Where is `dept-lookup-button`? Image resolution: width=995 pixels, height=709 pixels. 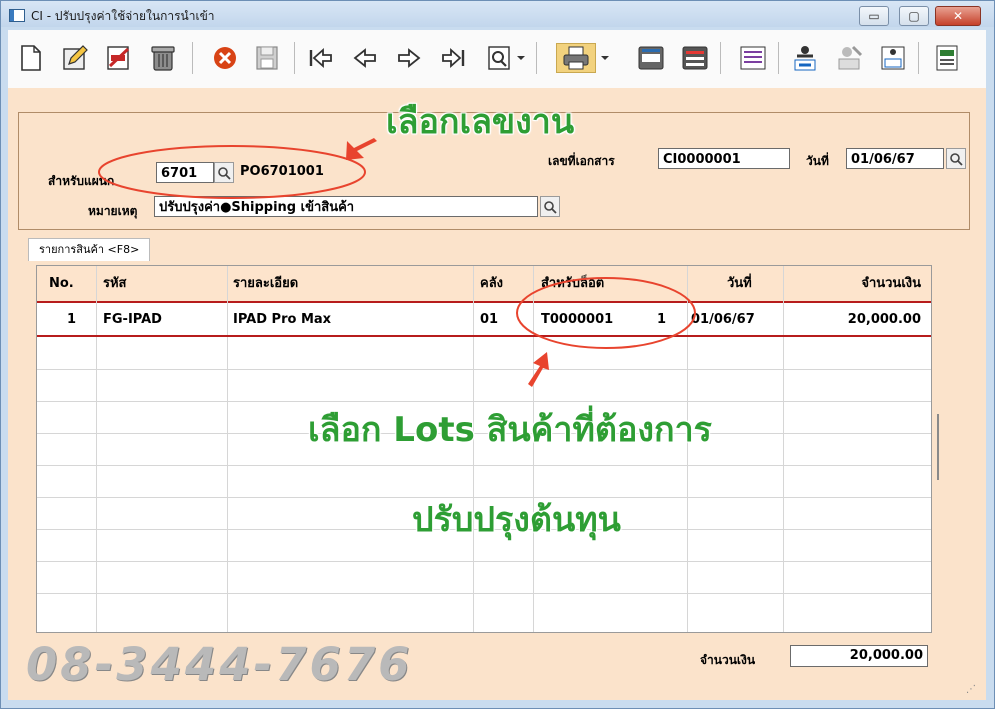 dept-lookup-button is located at coordinates (224, 172).